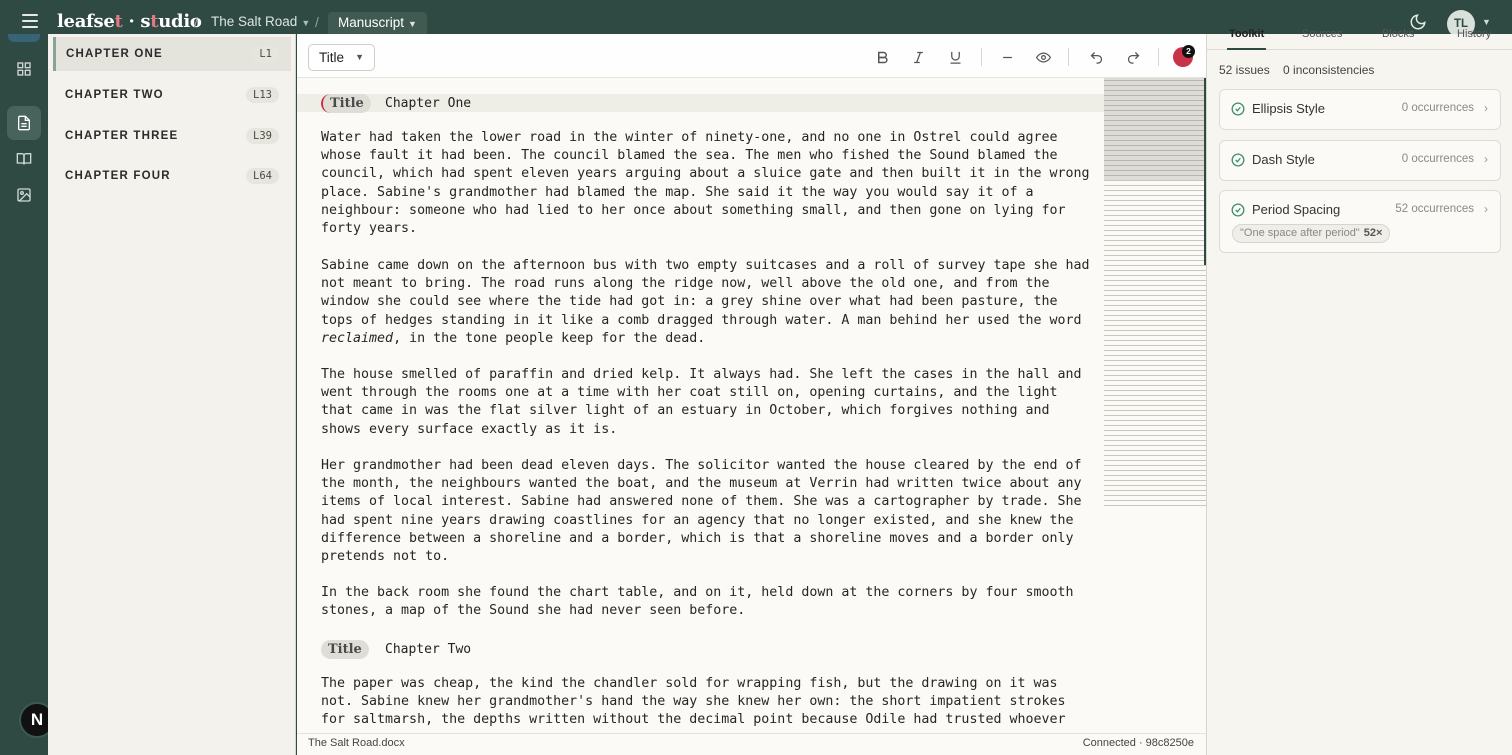  What do you see at coordinates (129, 21) in the screenshot?
I see `app-logo: leafset · studio` at bounding box center [129, 21].